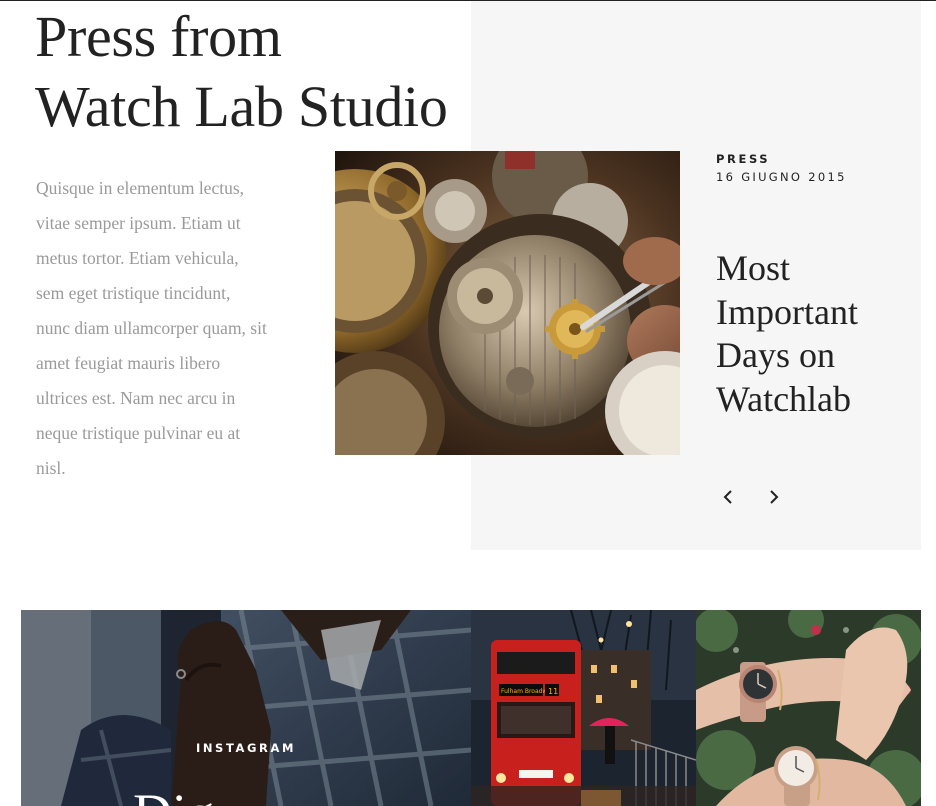  Describe the element at coordinates (246, 748) in the screenshot. I see `instagram-label: INSTAGRAM` at that location.